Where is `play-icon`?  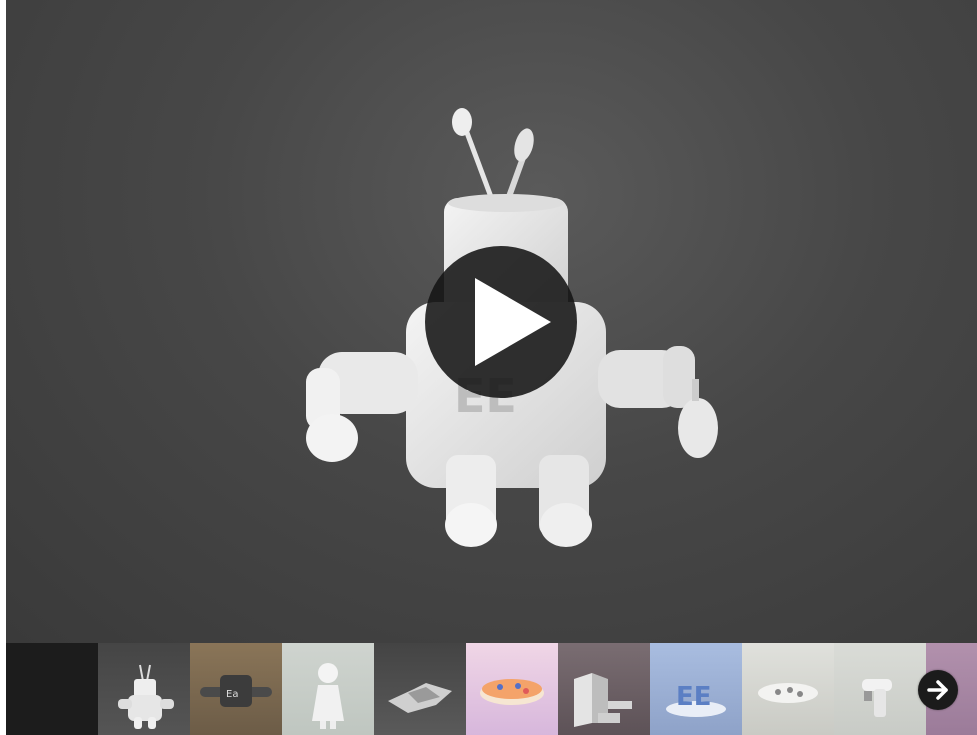 play-icon is located at coordinates (513, 322).